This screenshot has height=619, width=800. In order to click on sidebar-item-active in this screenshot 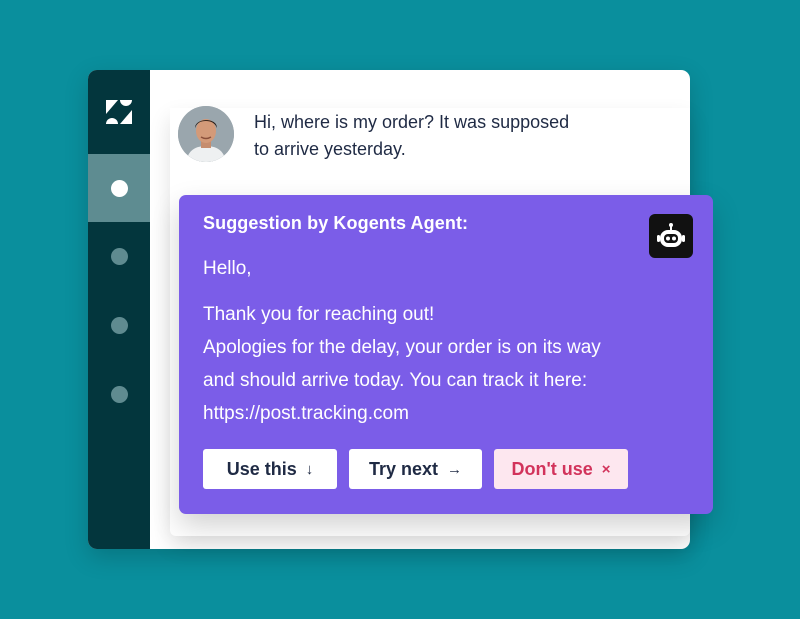, I will do `click(119, 188)`.